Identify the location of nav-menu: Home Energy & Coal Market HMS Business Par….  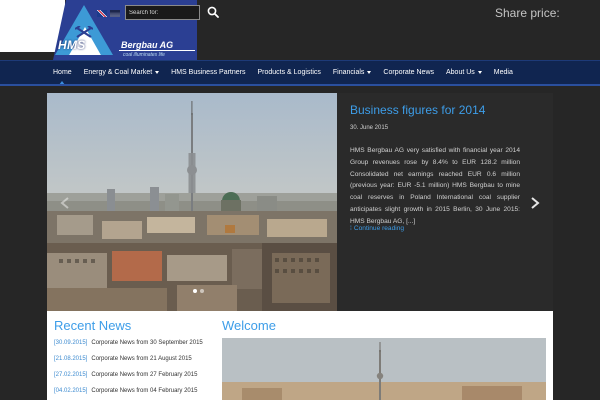
(283, 73).